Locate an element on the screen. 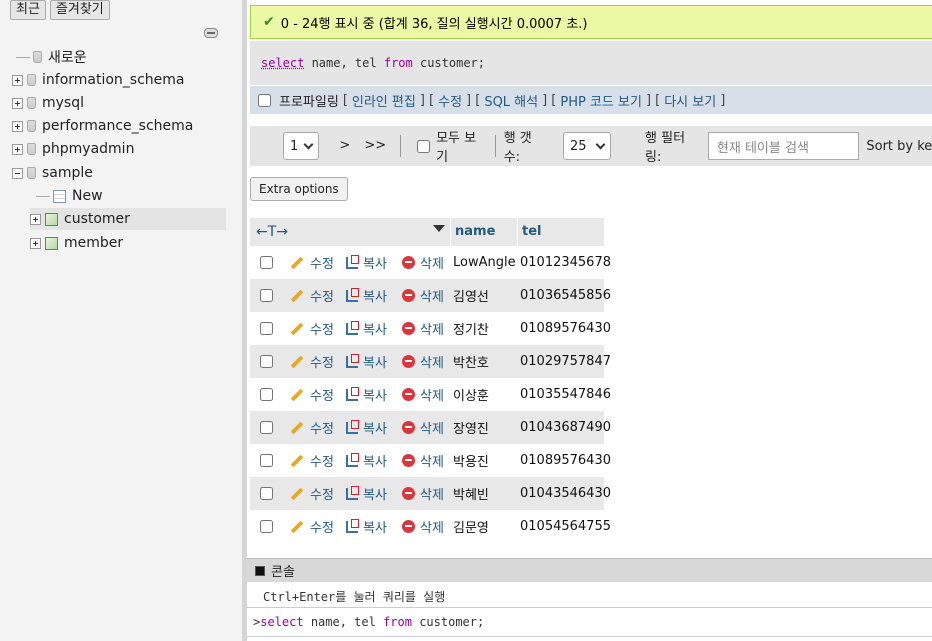 This screenshot has width=932, height=641. rows-per-page-select: 25 is located at coordinates (587, 146).